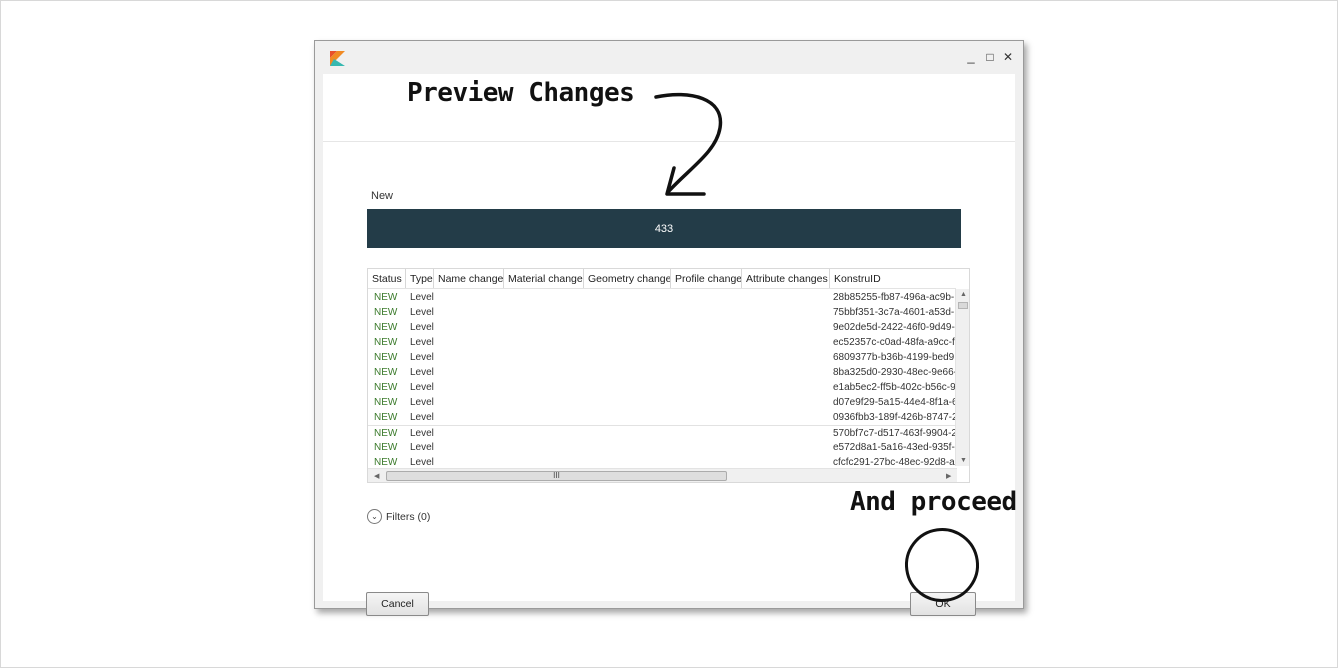 The width and height of the screenshot is (1338, 668). I want to click on column-header-status: Status, so click(387, 278).